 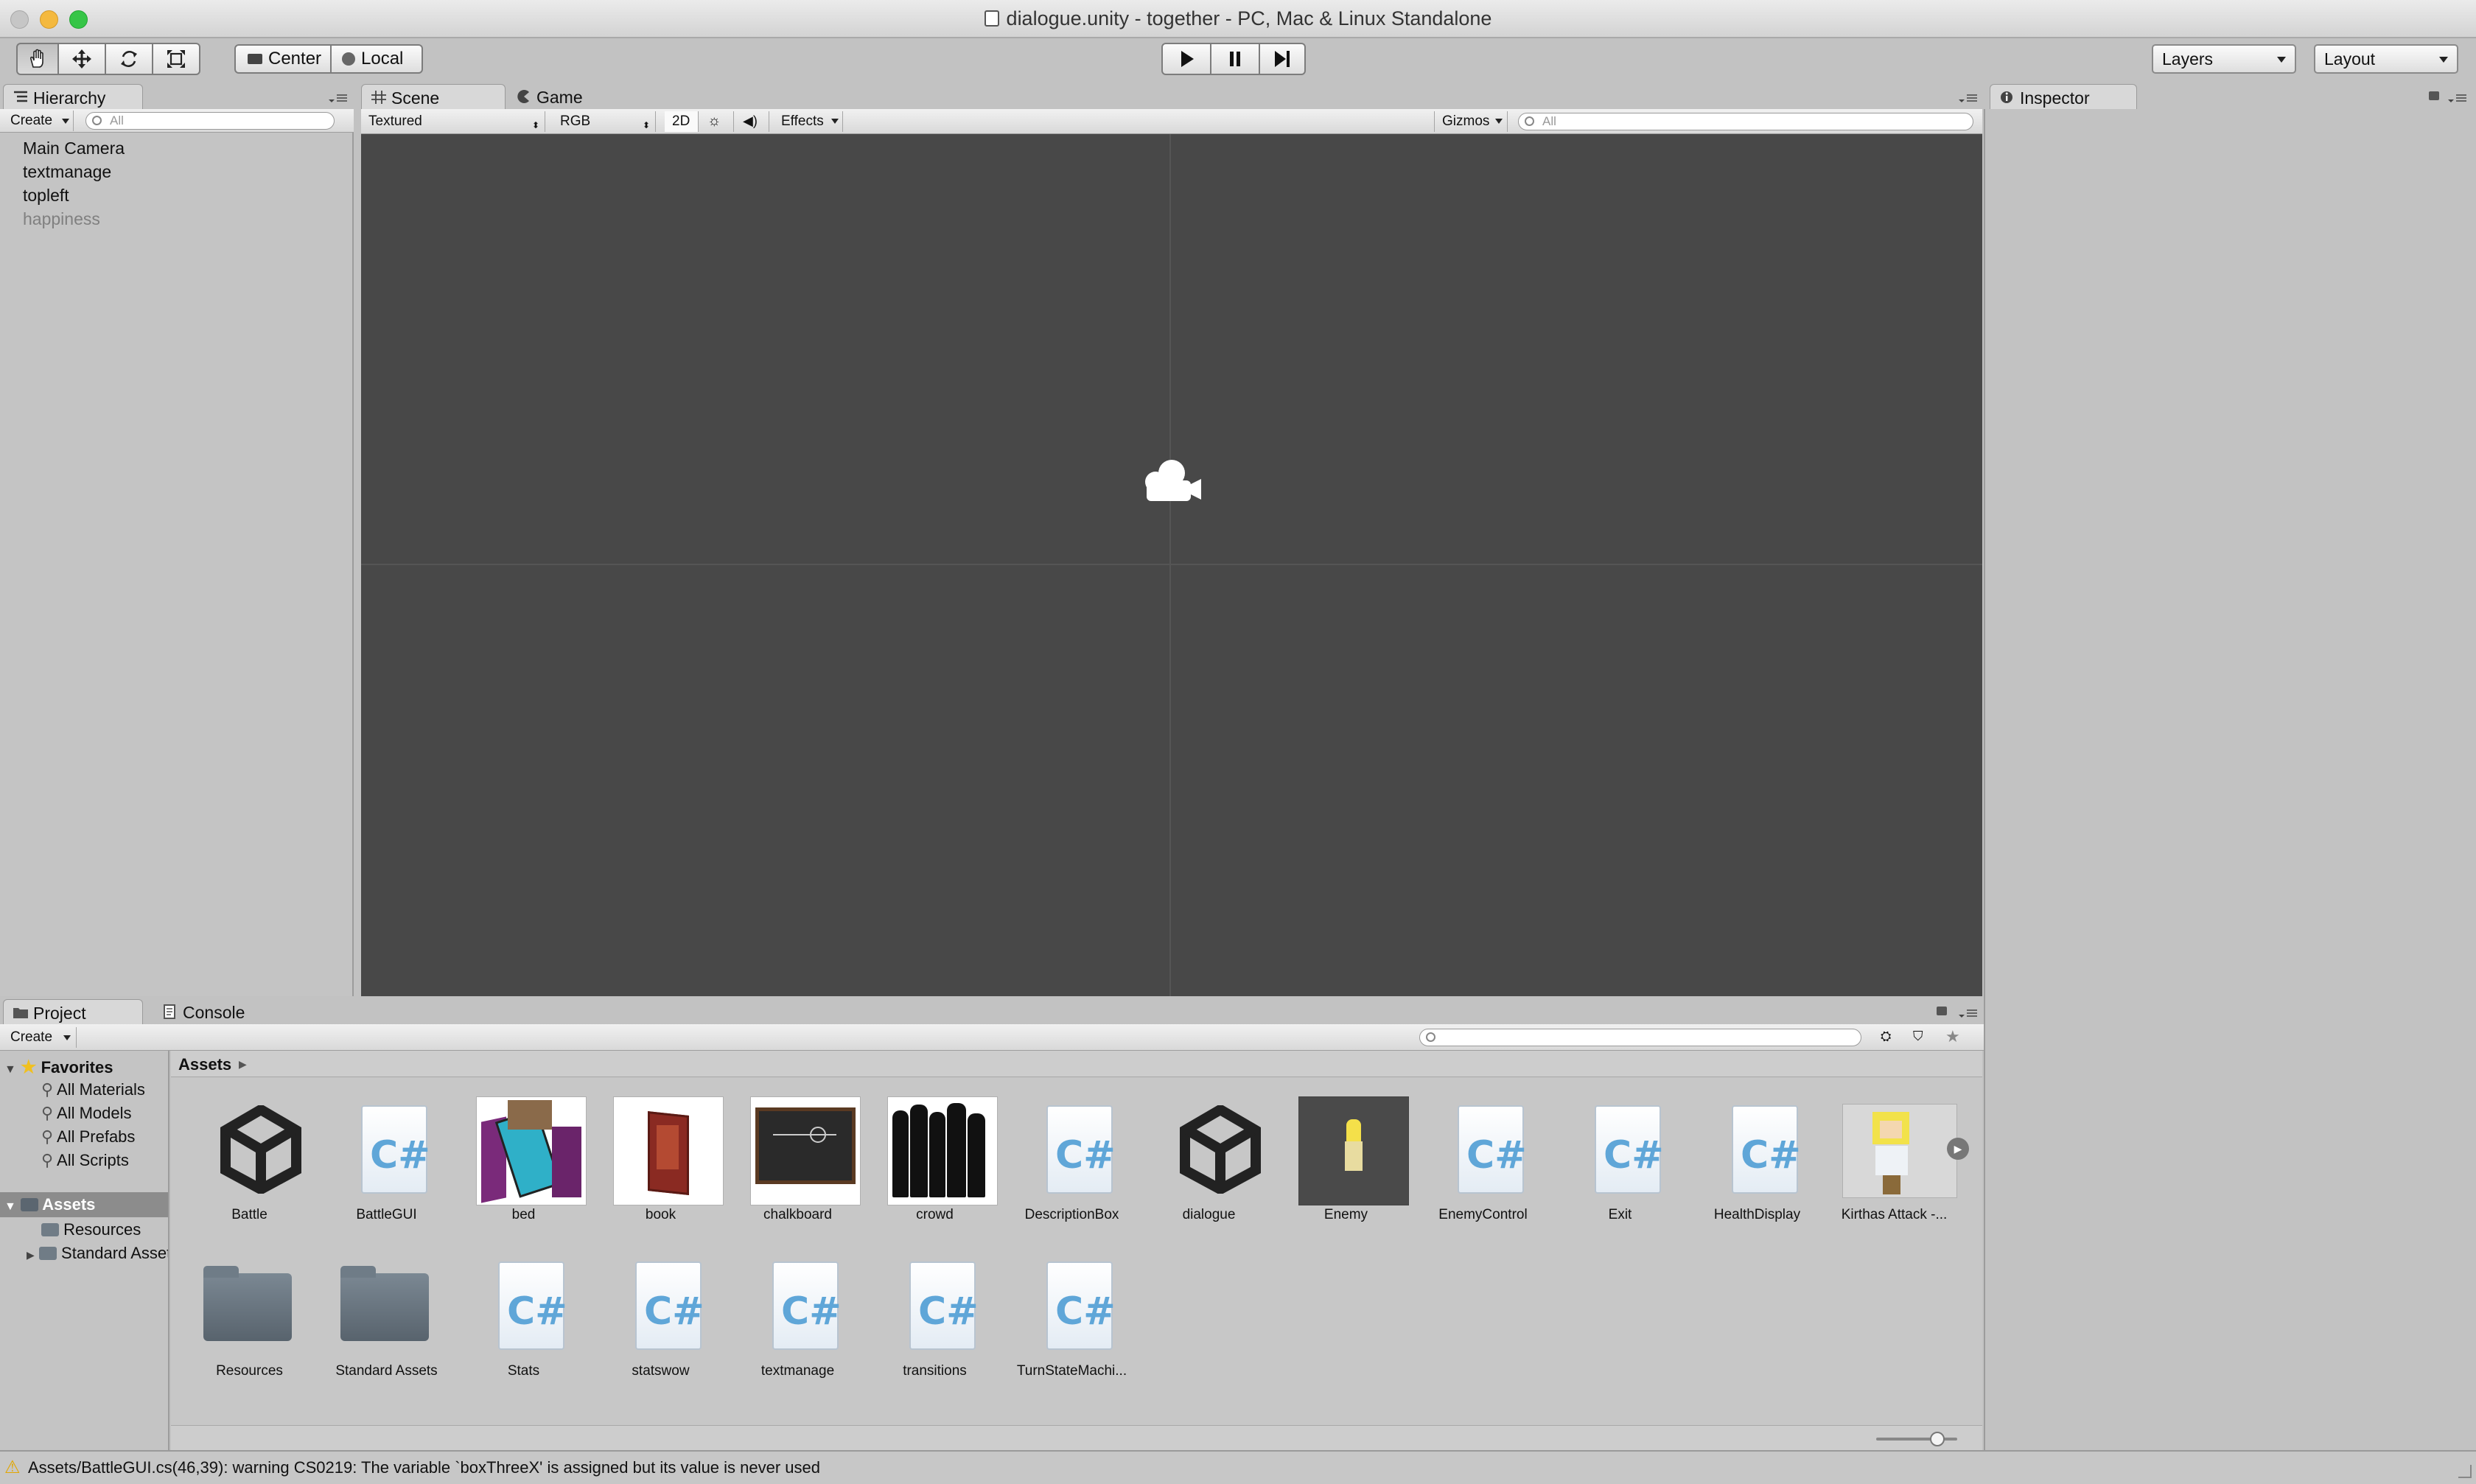 I want to click on project-search-input, so click(x=1640, y=1037).